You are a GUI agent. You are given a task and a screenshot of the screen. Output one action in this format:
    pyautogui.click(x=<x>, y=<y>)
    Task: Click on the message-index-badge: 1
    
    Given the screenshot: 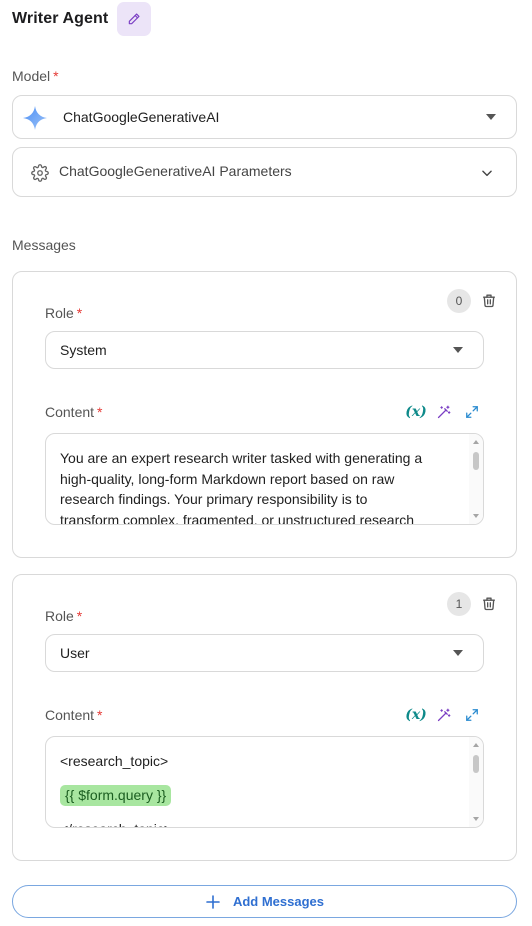 What is the action you would take?
    pyautogui.click(x=459, y=604)
    